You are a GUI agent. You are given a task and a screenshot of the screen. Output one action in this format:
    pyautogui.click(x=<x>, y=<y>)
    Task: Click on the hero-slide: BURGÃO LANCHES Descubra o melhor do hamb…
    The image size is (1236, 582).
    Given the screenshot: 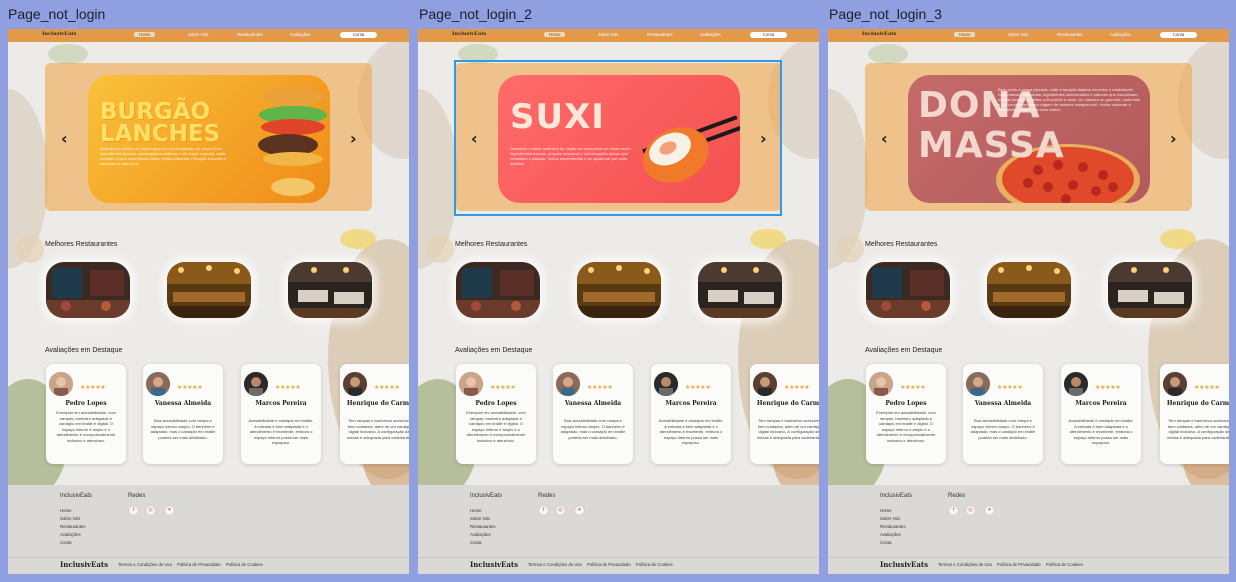 What is the action you would take?
    pyautogui.click(x=209, y=139)
    